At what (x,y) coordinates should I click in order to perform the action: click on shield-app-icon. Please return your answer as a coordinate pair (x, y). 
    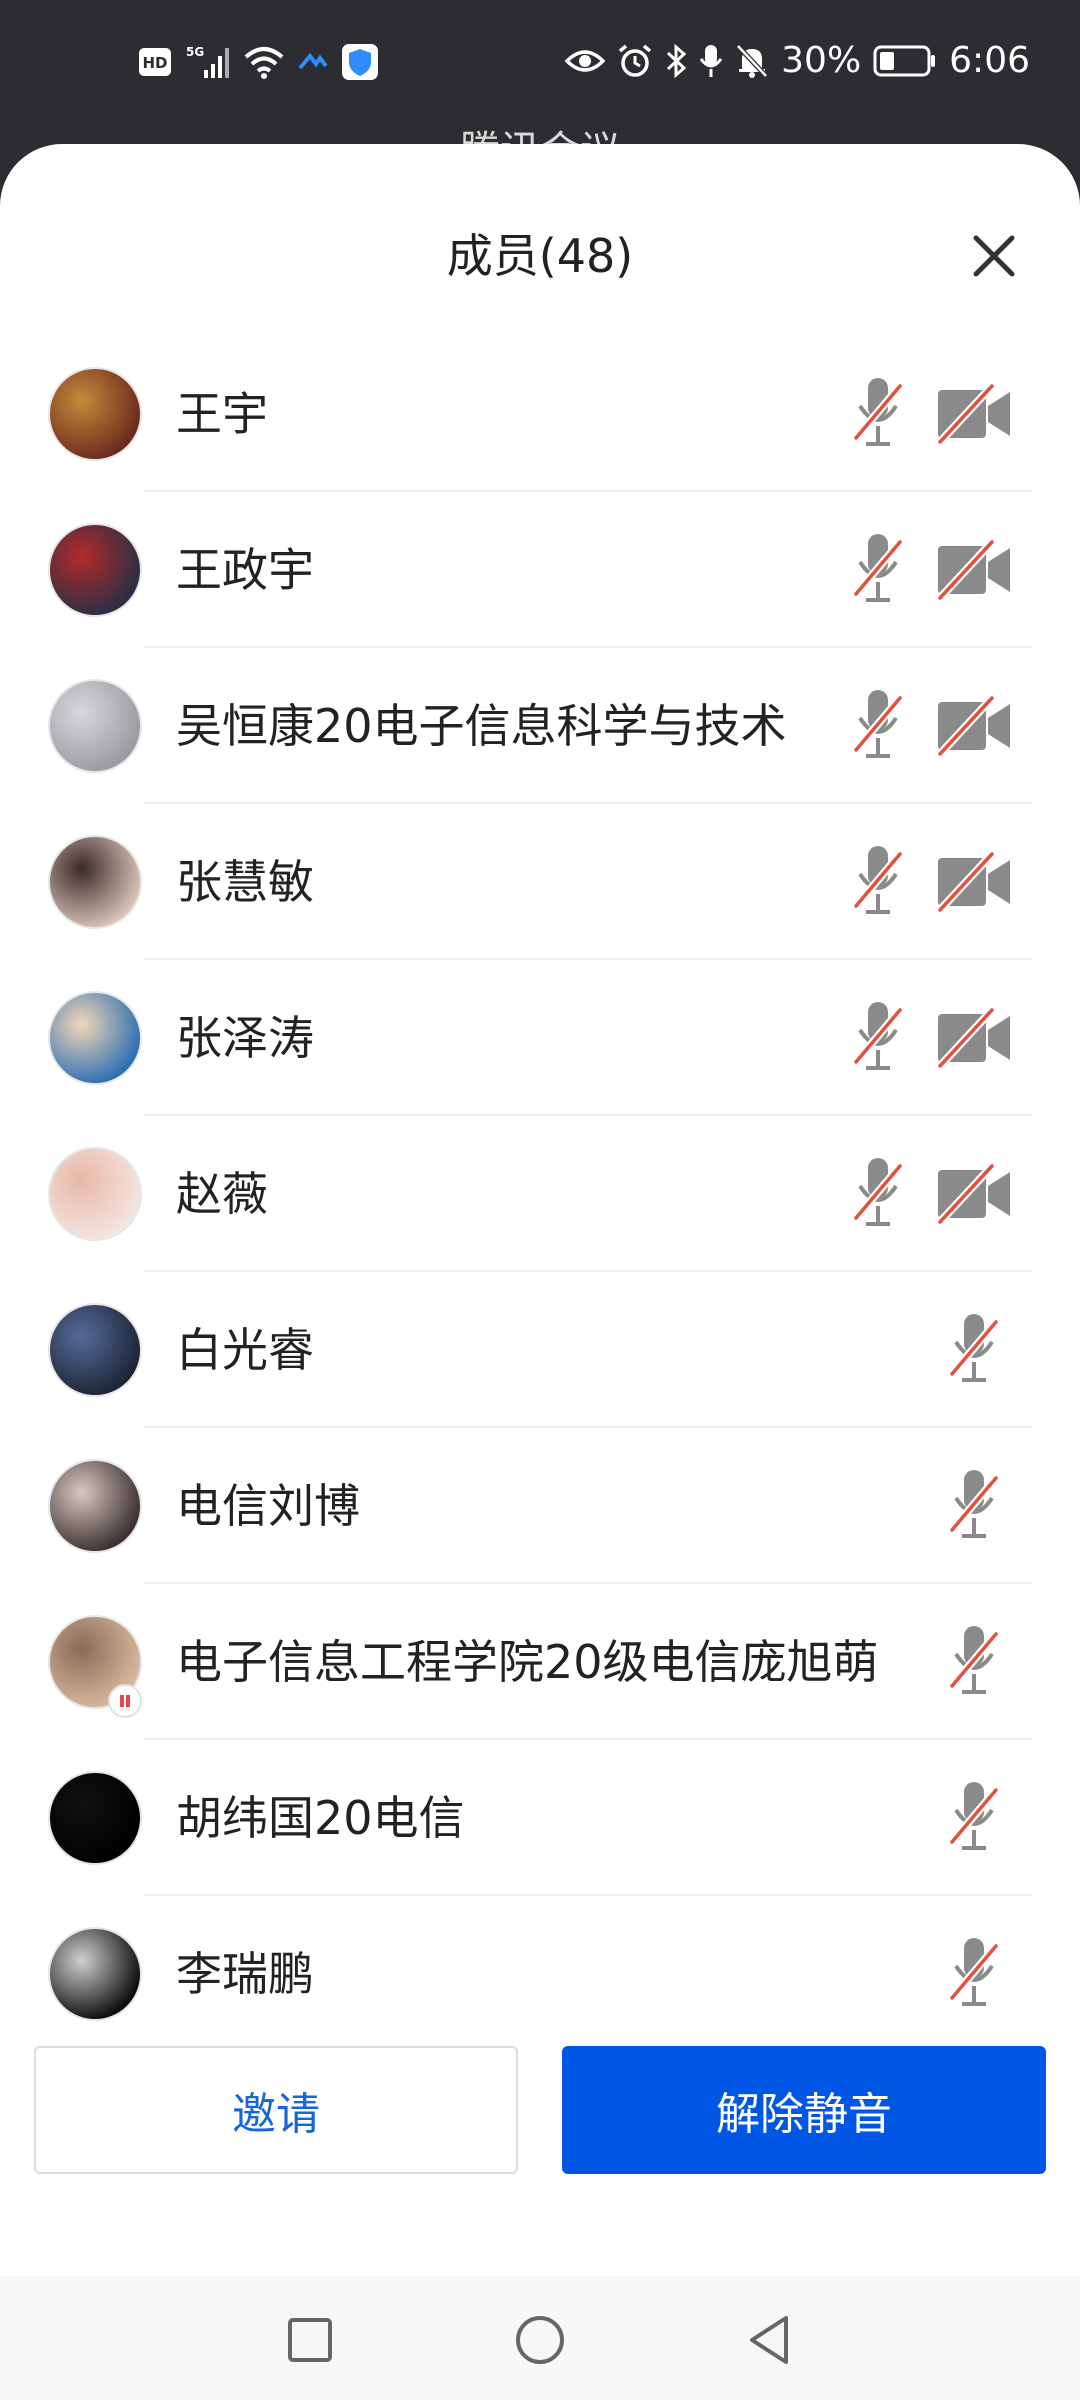
    Looking at the image, I should click on (360, 62).